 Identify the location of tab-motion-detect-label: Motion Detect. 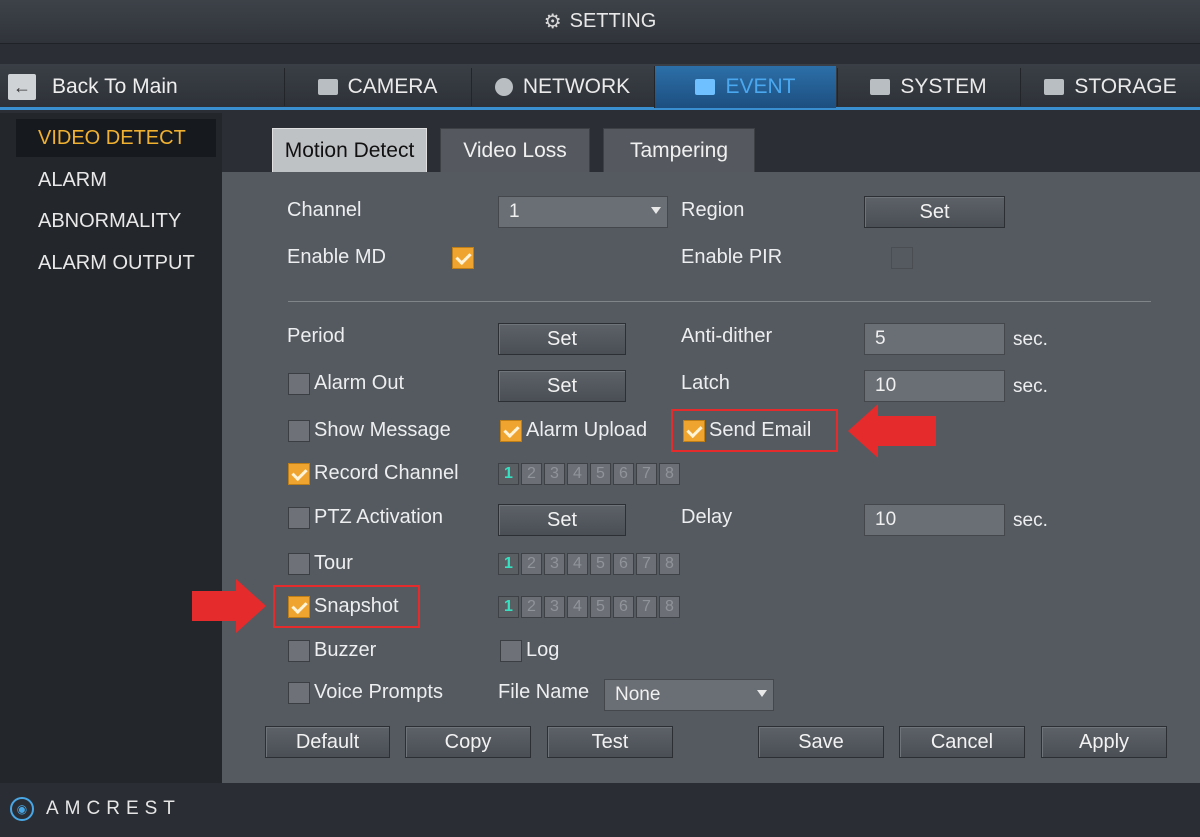
(349, 150).